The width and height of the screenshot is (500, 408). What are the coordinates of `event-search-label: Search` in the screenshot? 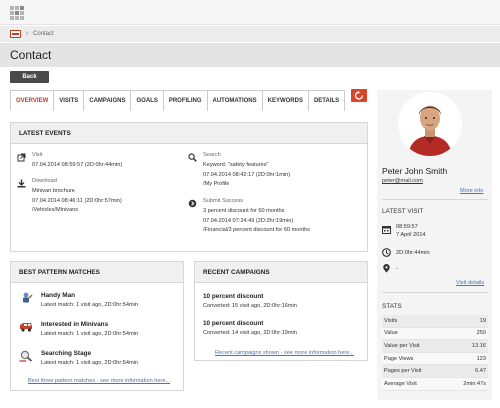 It's located at (212, 155).